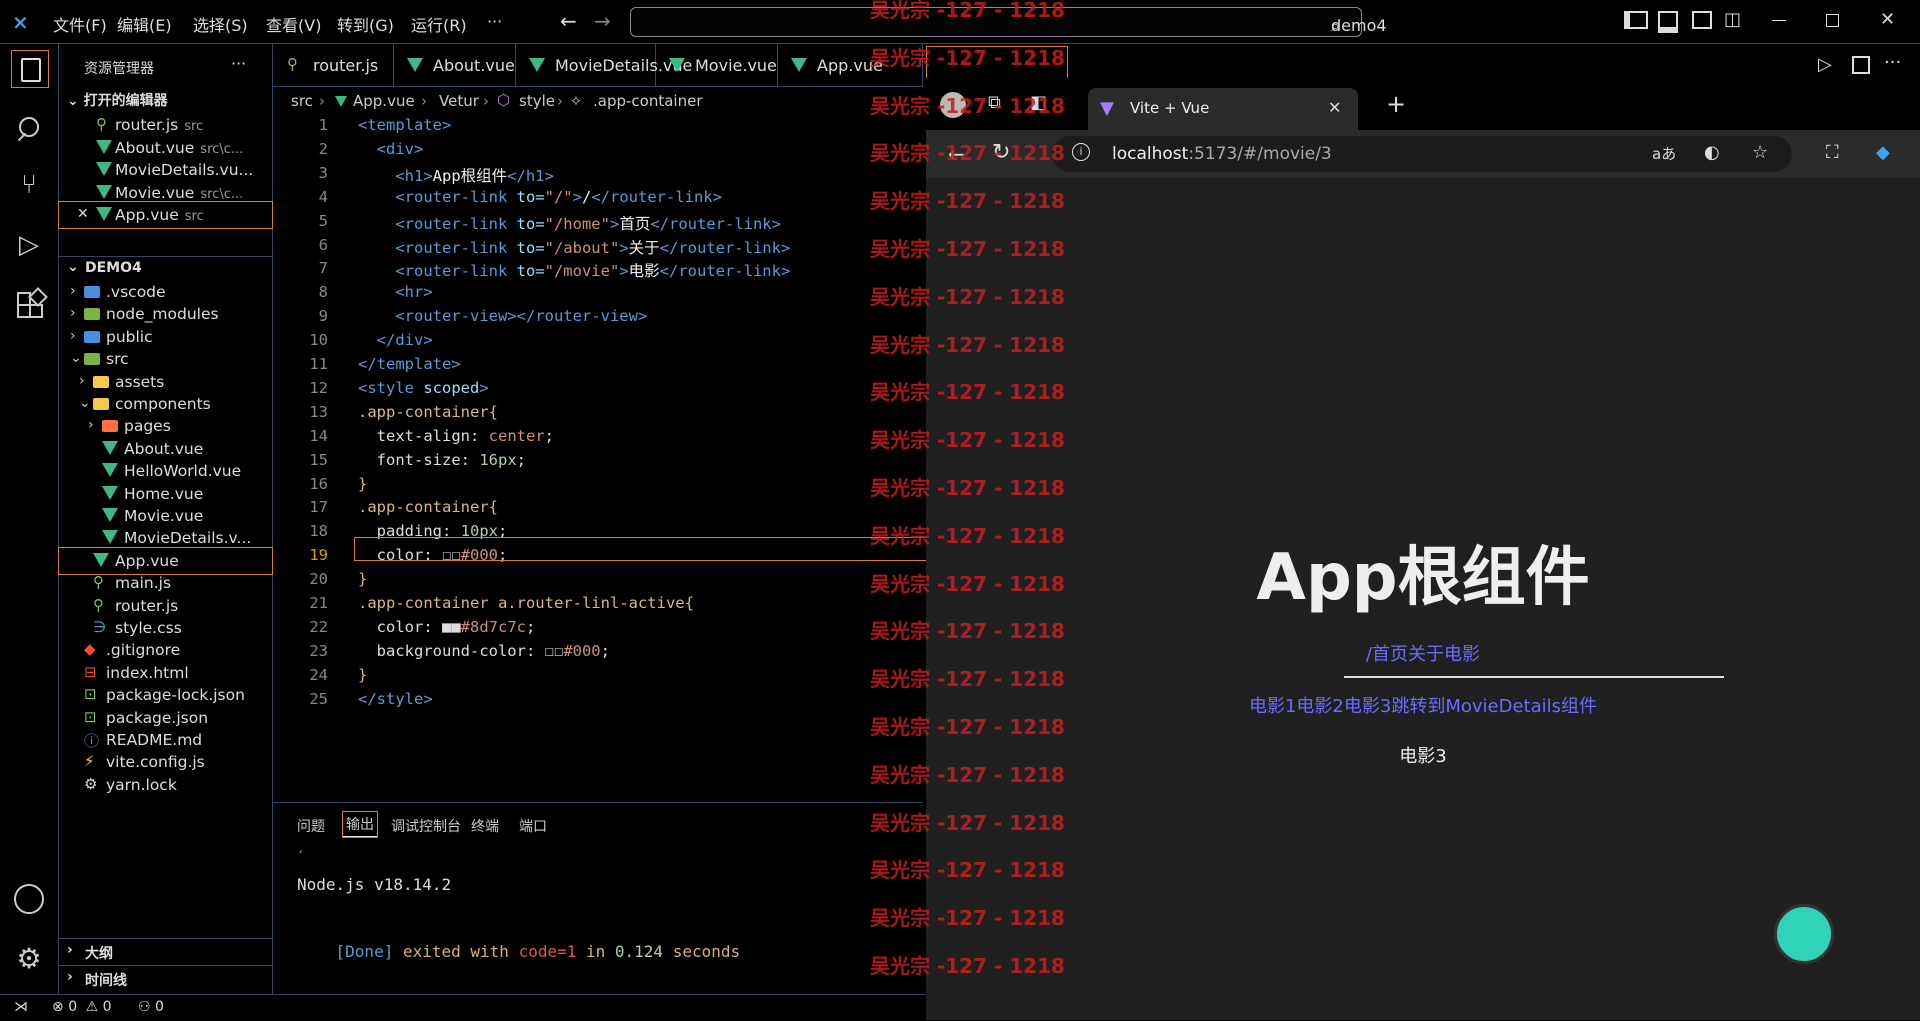 The height and width of the screenshot is (1021, 1920). I want to click on split-editor-icon, so click(1861, 65).